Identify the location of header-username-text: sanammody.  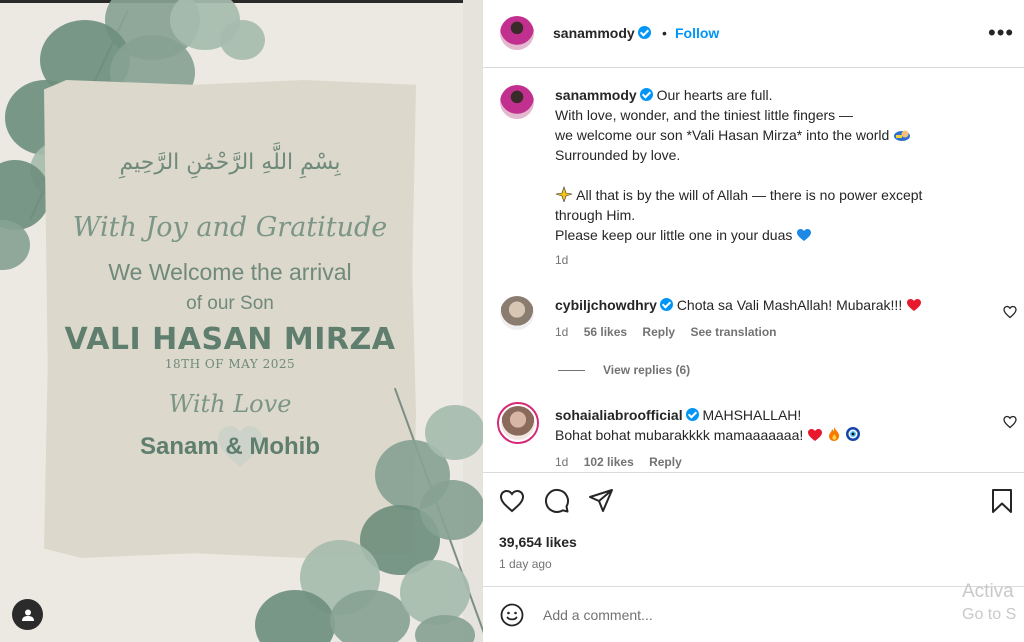
(594, 33).